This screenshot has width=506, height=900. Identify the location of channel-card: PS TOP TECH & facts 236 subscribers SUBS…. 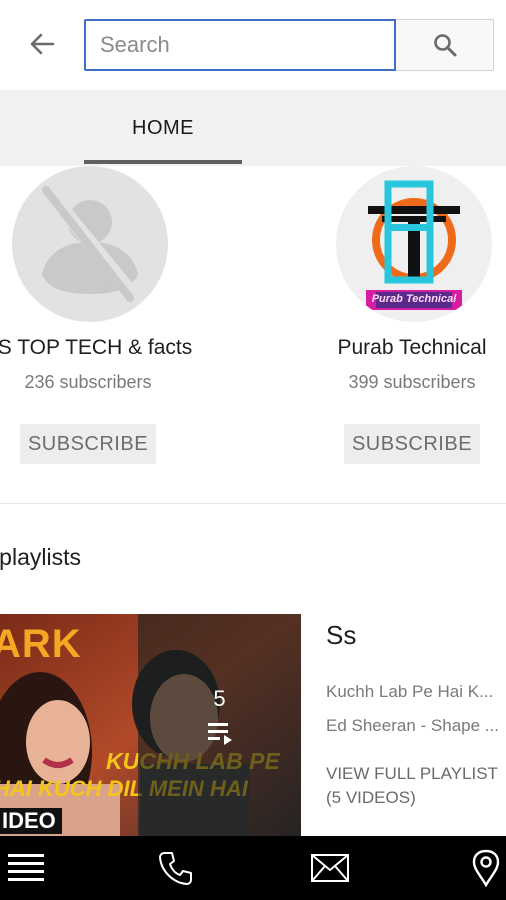
(104, 321).